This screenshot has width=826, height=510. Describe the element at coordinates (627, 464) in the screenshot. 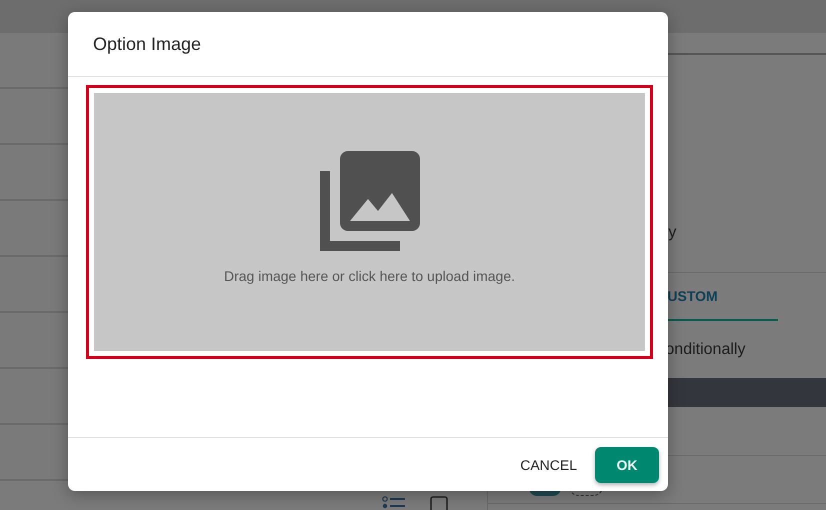

I see `ok-button: OK` at that location.